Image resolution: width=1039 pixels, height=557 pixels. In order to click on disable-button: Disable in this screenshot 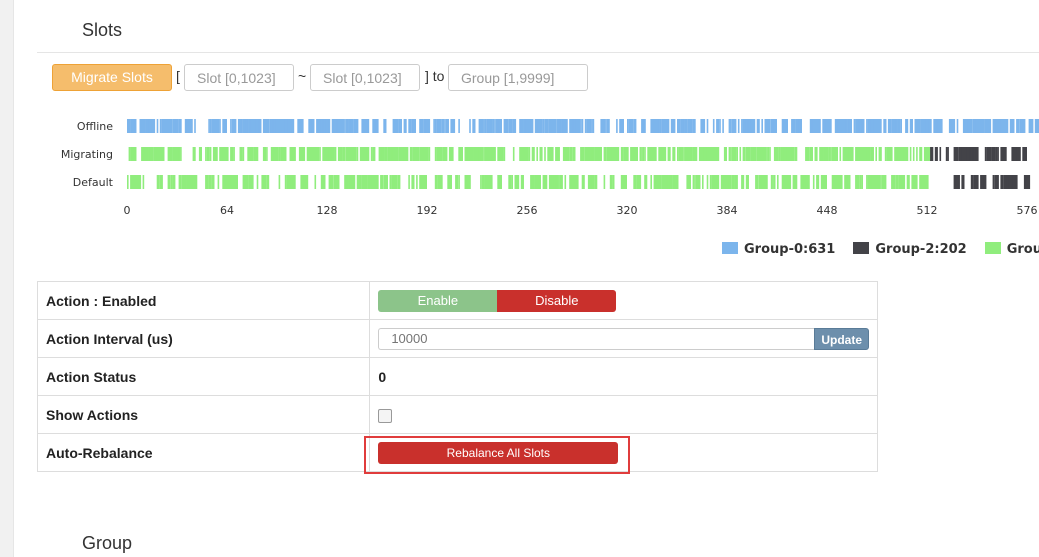, I will do `click(557, 300)`.